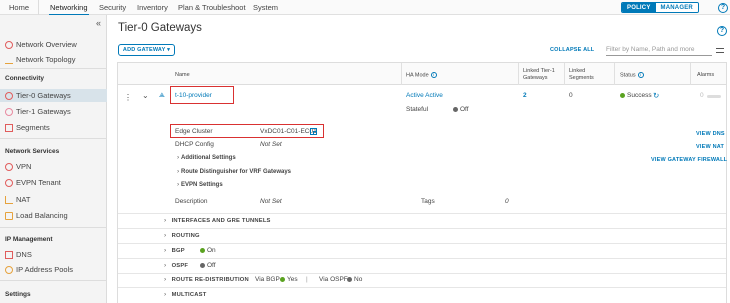 Image resolution: width=730 pixels, height=303 pixels. I want to click on sidebar-item-label: Segments, so click(33, 127).